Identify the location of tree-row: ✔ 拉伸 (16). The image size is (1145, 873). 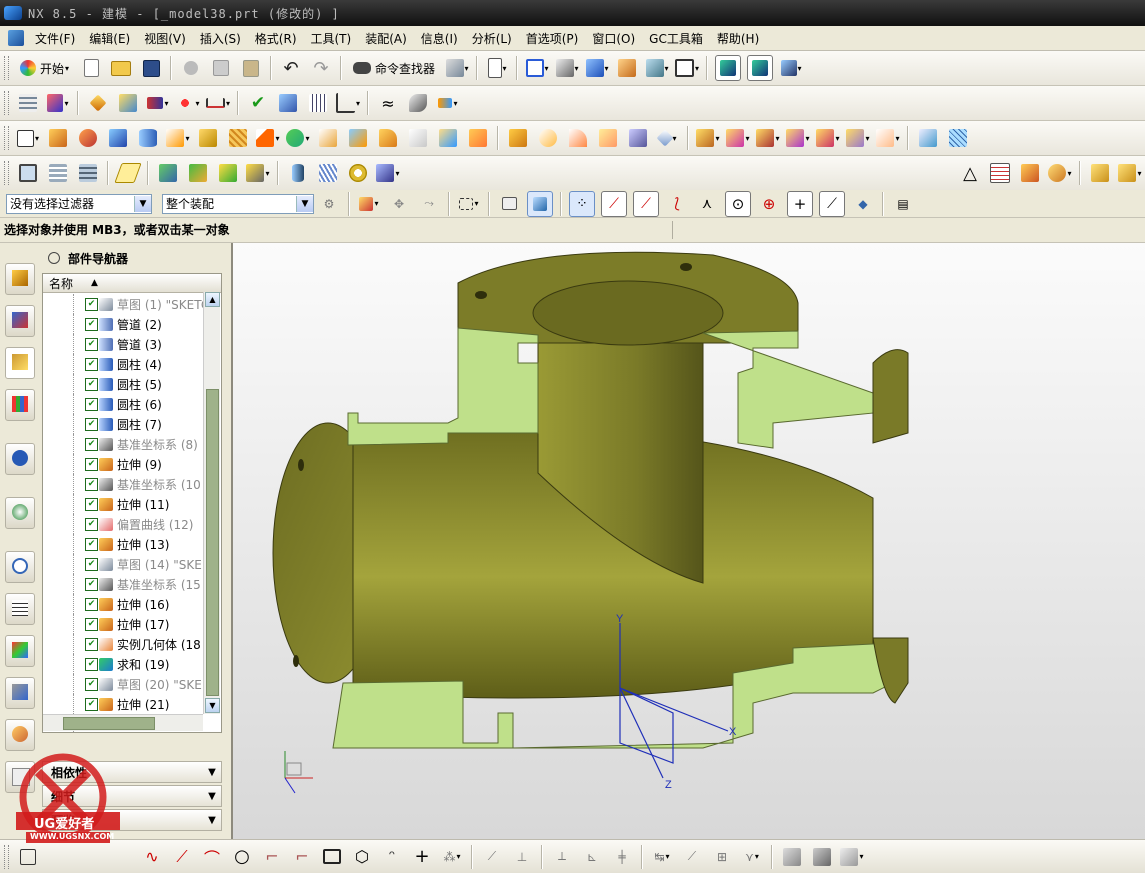
(125, 604).